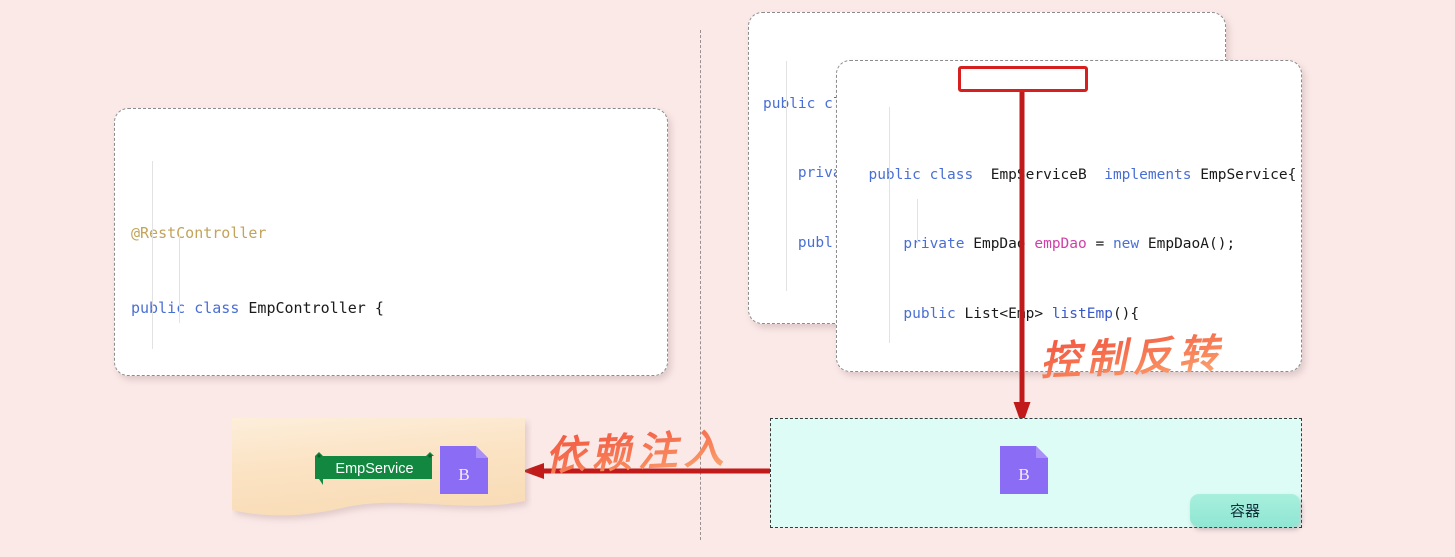 The image size is (1455, 557). What do you see at coordinates (1132, 354) in the screenshot?
I see `annotation-inversion-of-control: 控制反转` at bounding box center [1132, 354].